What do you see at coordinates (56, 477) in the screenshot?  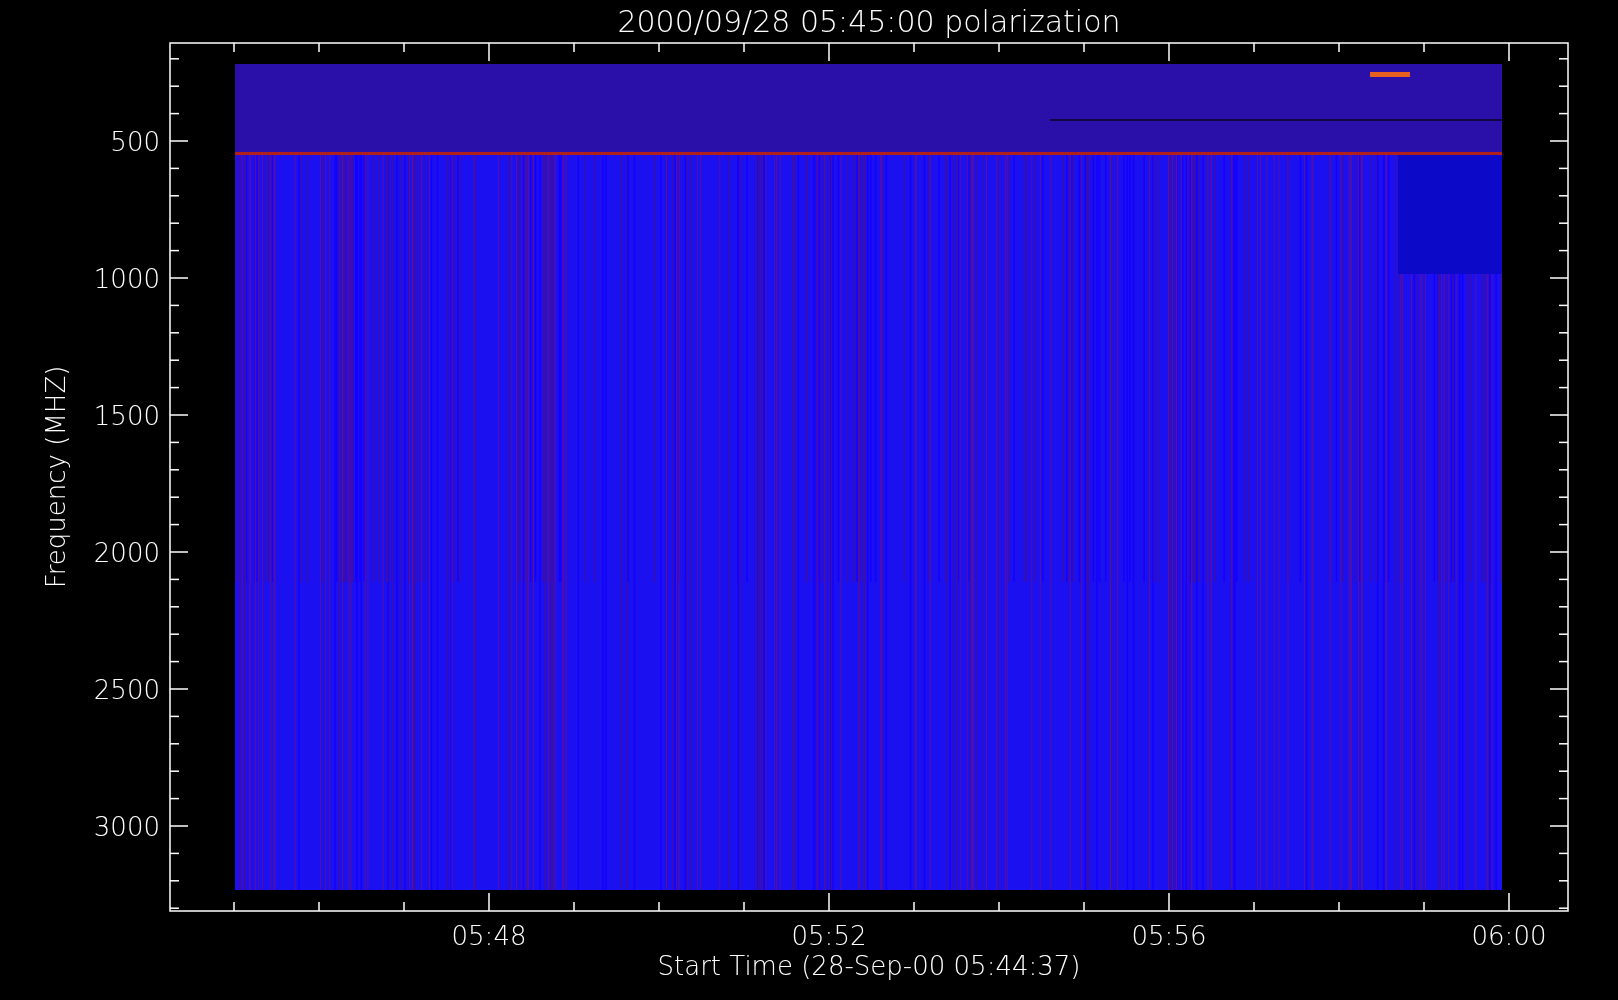 I see `y-axis-label: Frequency (MHZ)` at bounding box center [56, 477].